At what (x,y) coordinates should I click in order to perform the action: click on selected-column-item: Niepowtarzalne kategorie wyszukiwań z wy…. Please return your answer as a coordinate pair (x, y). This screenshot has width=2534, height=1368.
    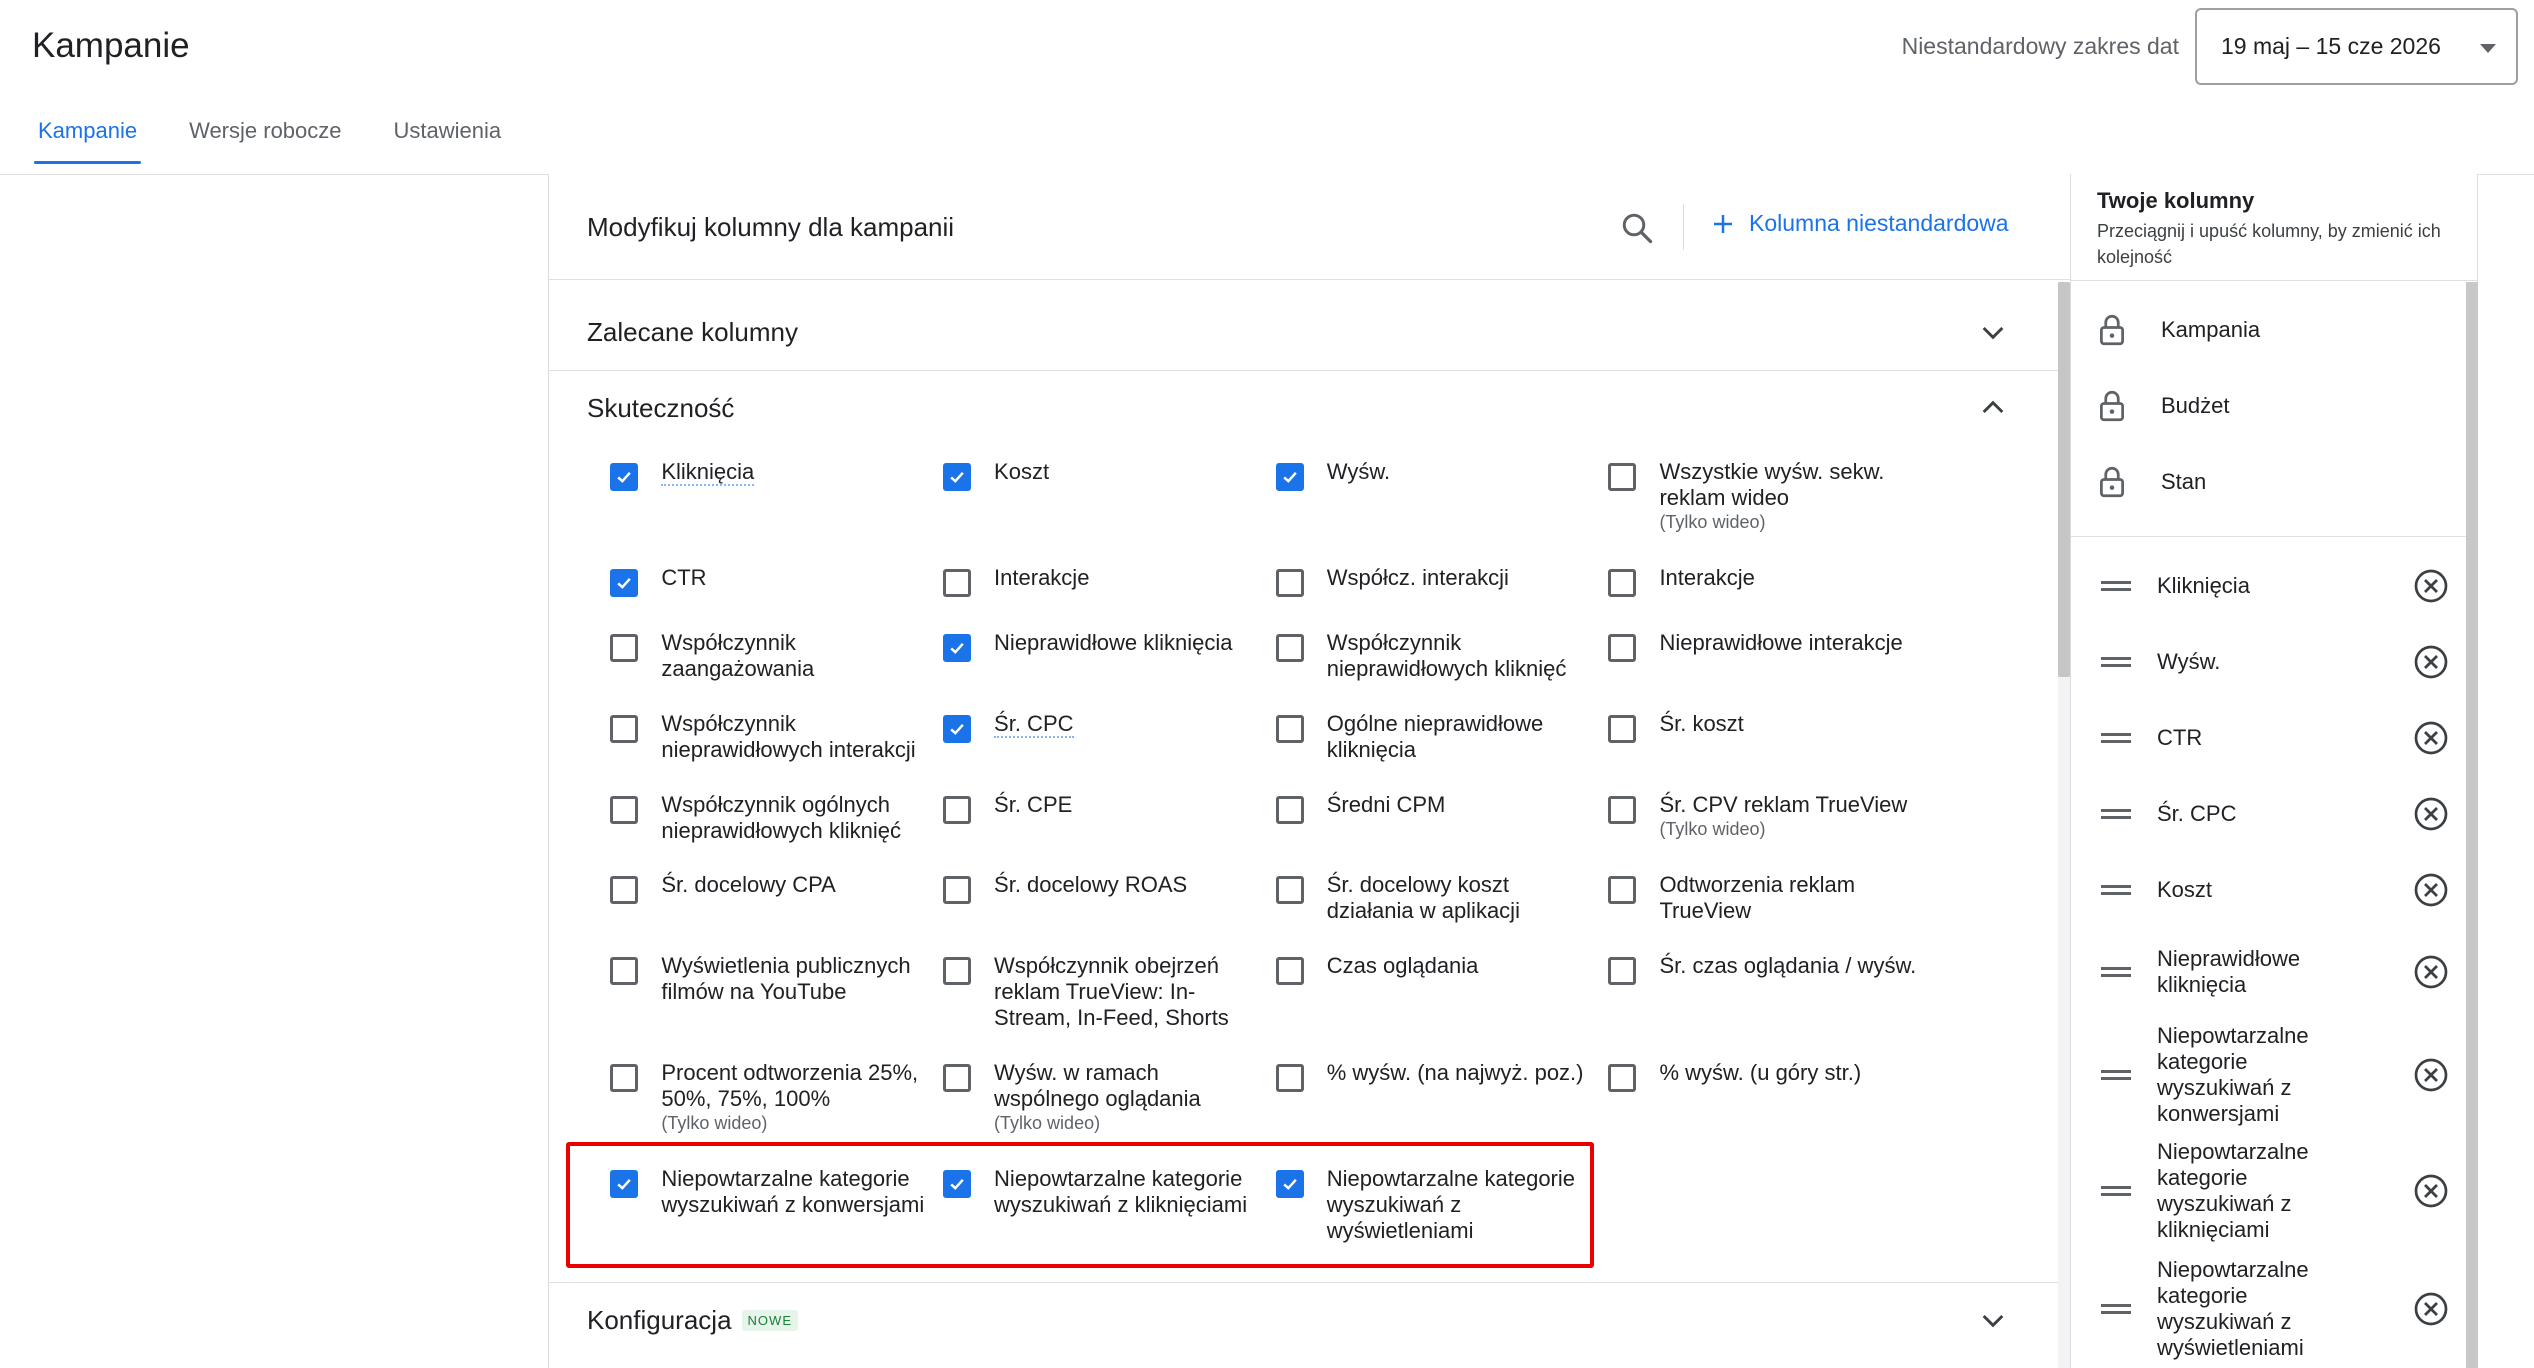
    Looking at the image, I should click on (2281, 1309).